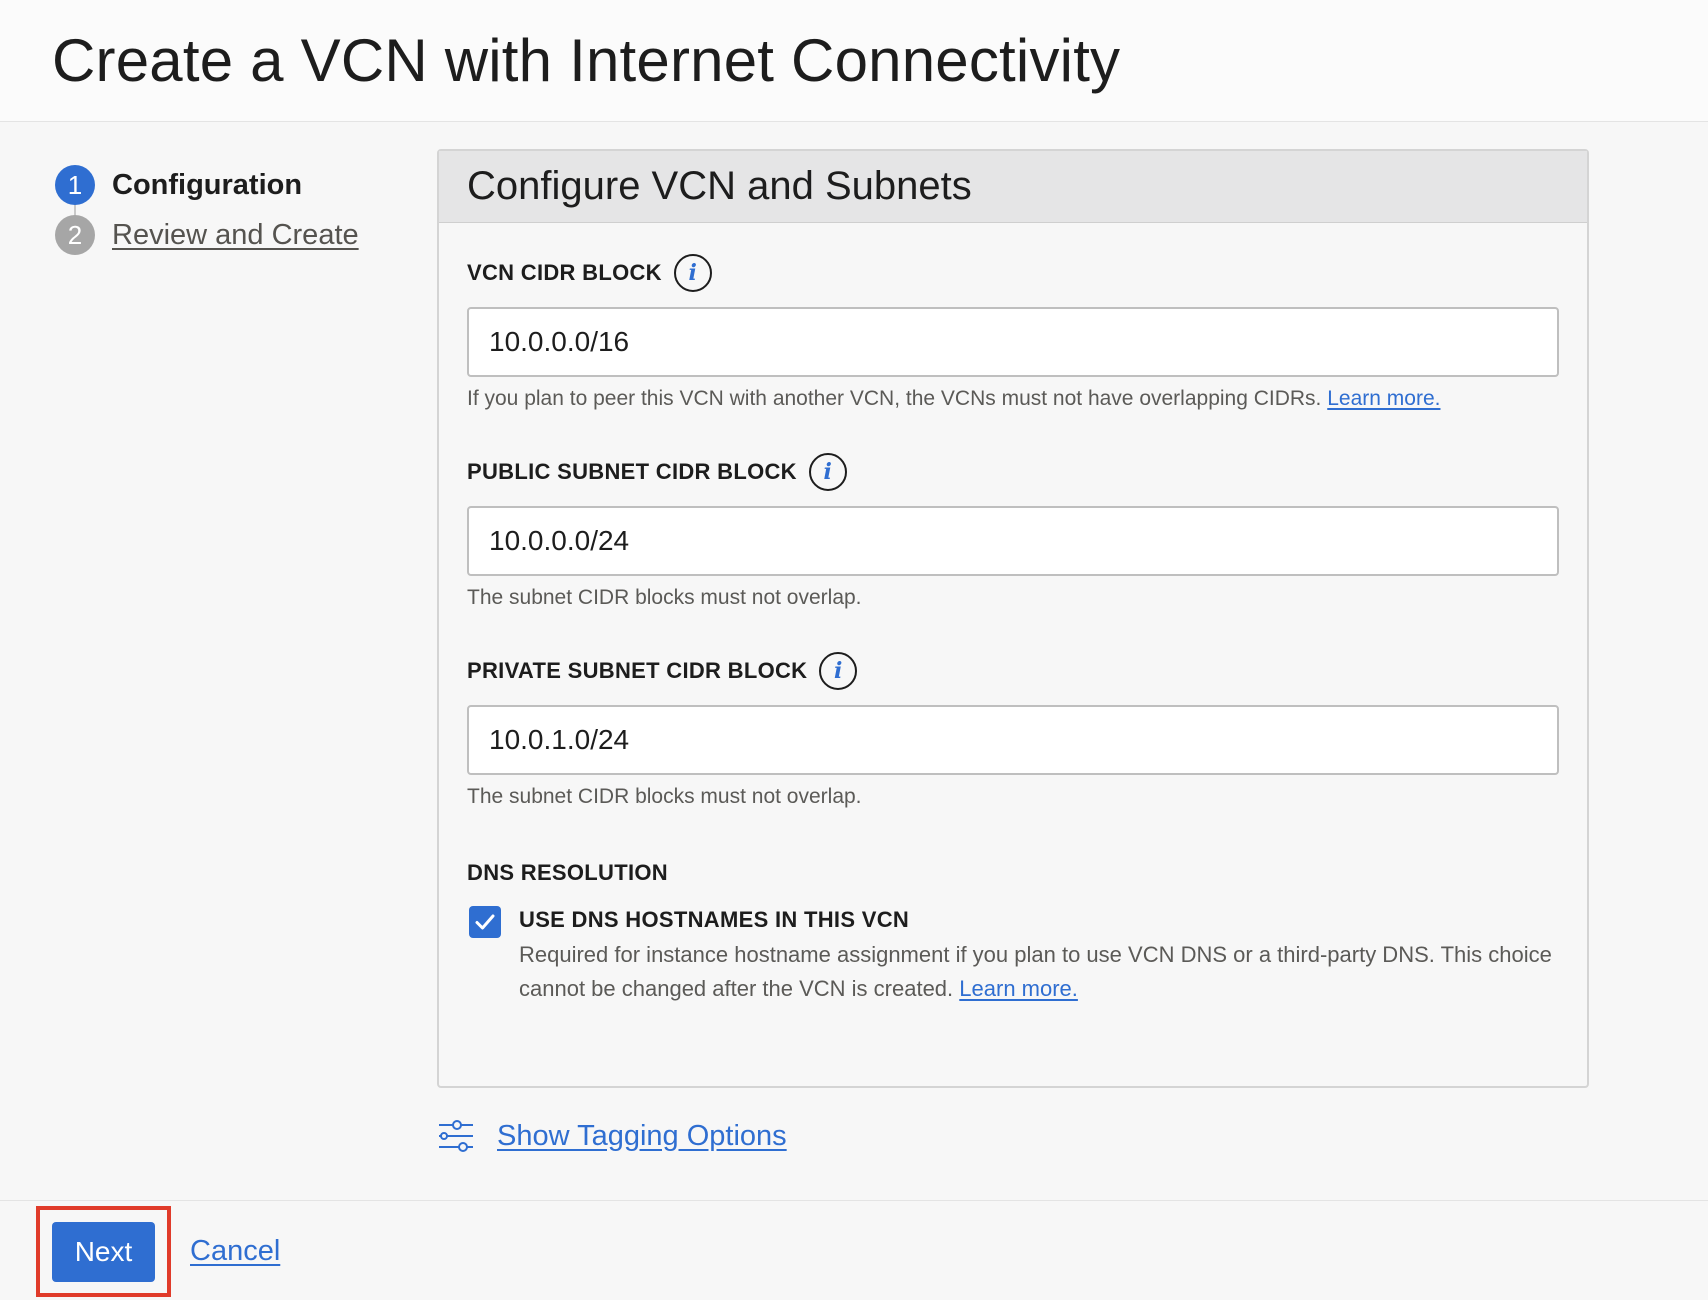 This screenshot has width=1708, height=1300. Describe the element at coordinates (75, 235) in the screenshot. I see `step-number-2: 2` at that location.